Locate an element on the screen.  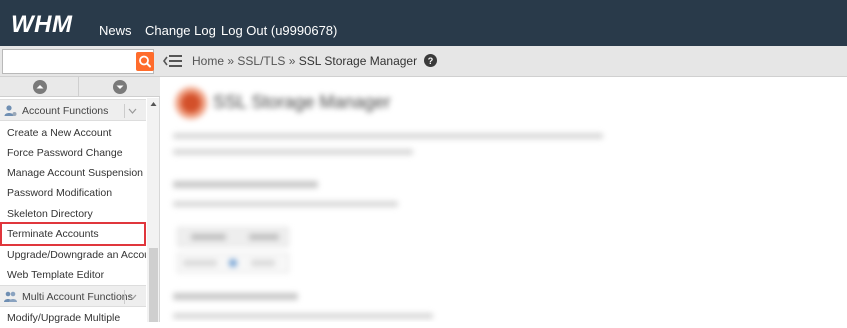
help-icon: ? is located at coordinates (431, 61).